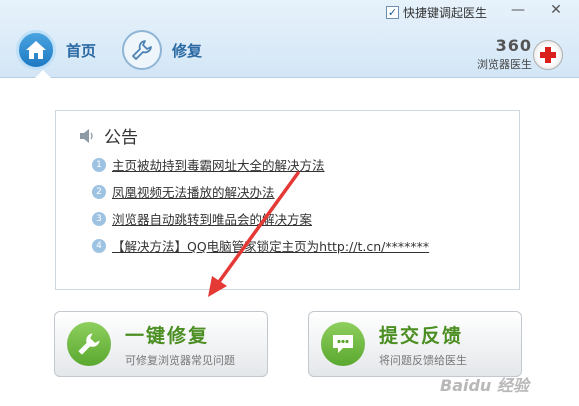 Image resolution: width=579 pixels, height=406 pixels. Describe the element at coordinates (343, 344) in the screenshot. I see `chat-icon` at that location.